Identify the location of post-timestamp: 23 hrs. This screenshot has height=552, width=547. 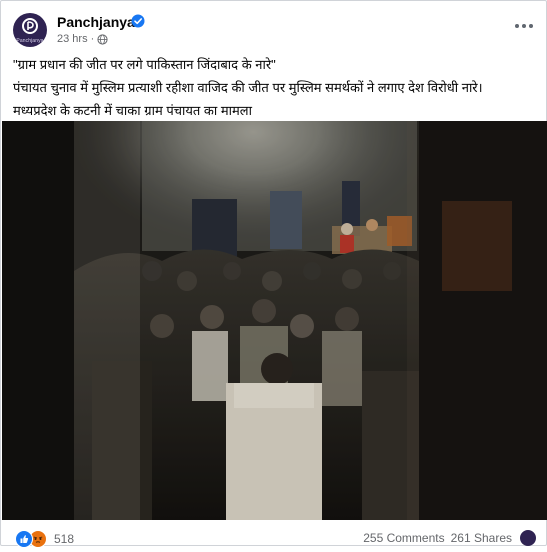
(72, 39).